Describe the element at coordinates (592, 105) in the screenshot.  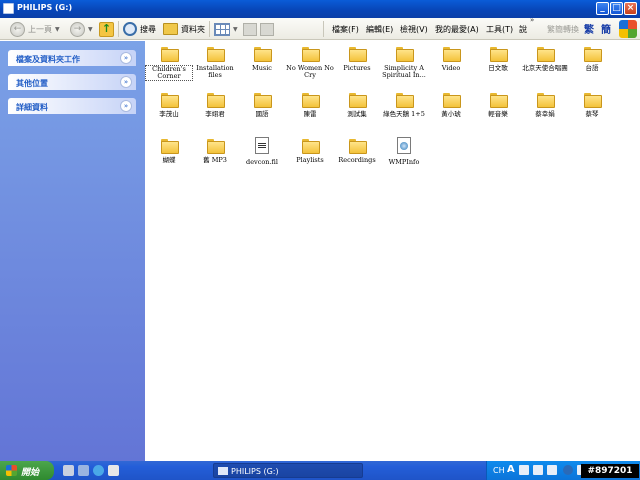
I see `folder-item: 蔡琴` at that location.